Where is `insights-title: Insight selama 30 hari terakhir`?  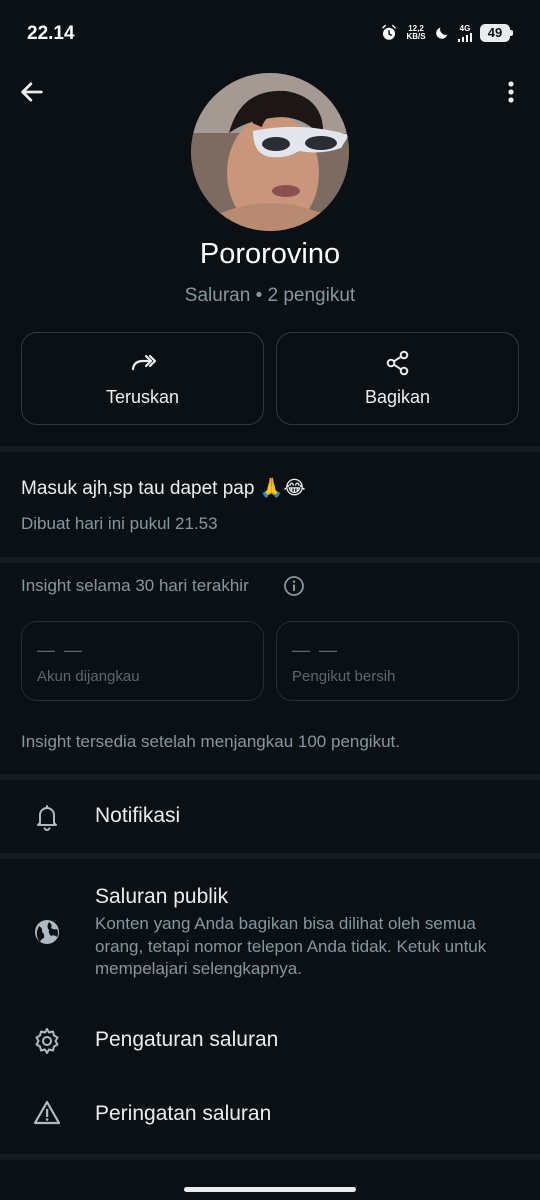 insights-title: Insight selama 30 hari terakhir is located at coordinates (135, 585).